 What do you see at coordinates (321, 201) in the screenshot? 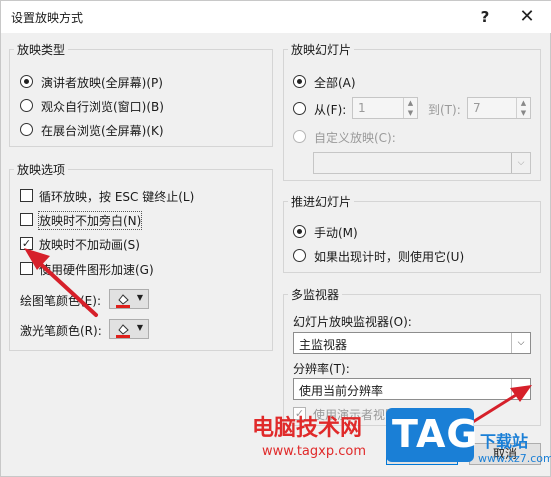
I see `advance-label: 推进幻灯片` at bounding box center [321, 201].